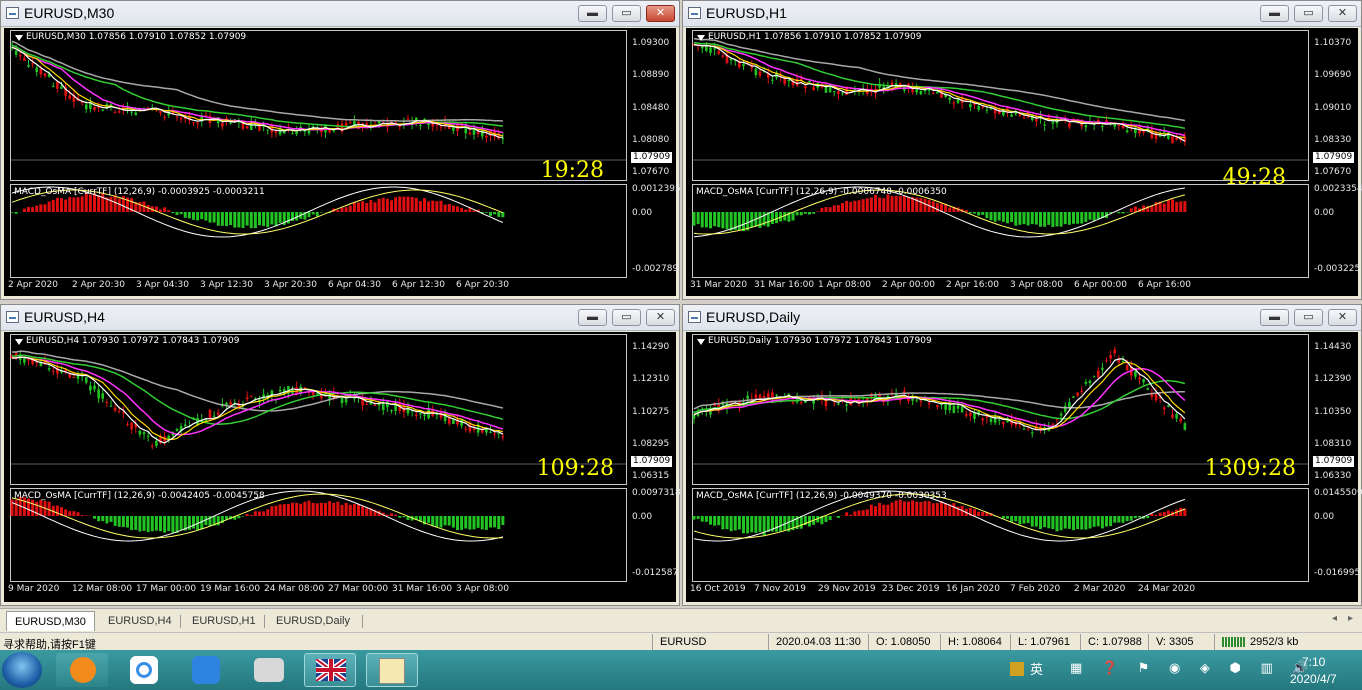  What do you see at coordinates (64, 317) in the screenshot?
I see `window-title: EURUSD,H4` at bounding box center [64, 317].